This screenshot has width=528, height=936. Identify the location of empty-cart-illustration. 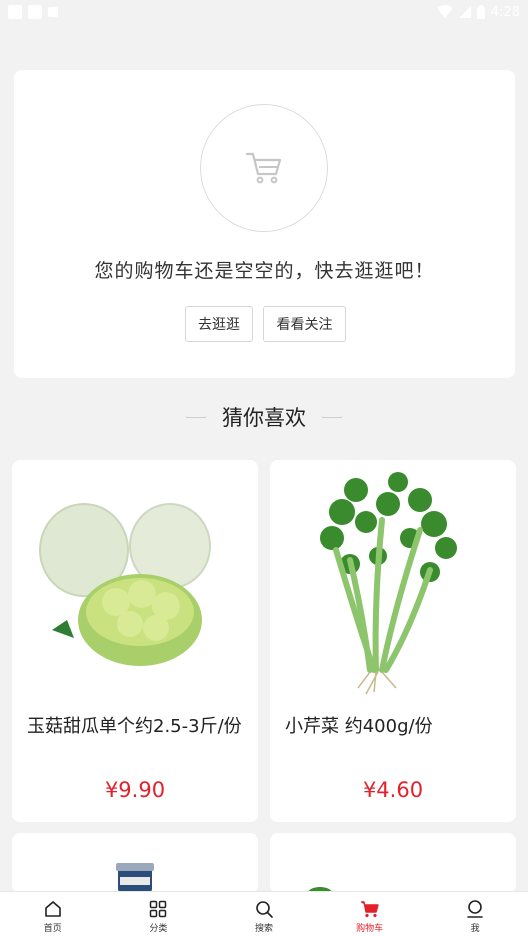
(264, 168).